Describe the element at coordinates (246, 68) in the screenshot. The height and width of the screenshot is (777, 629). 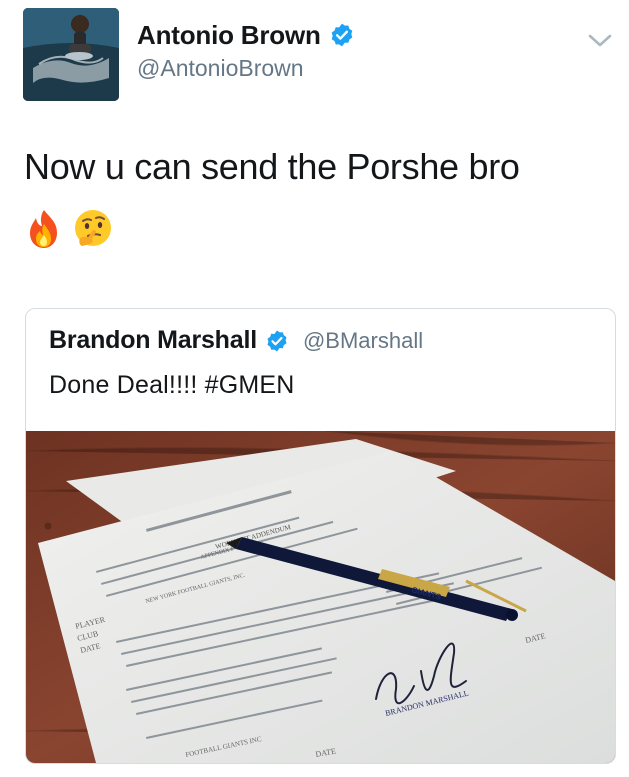
I see `author-handle: @AntonioBrown` at that location.